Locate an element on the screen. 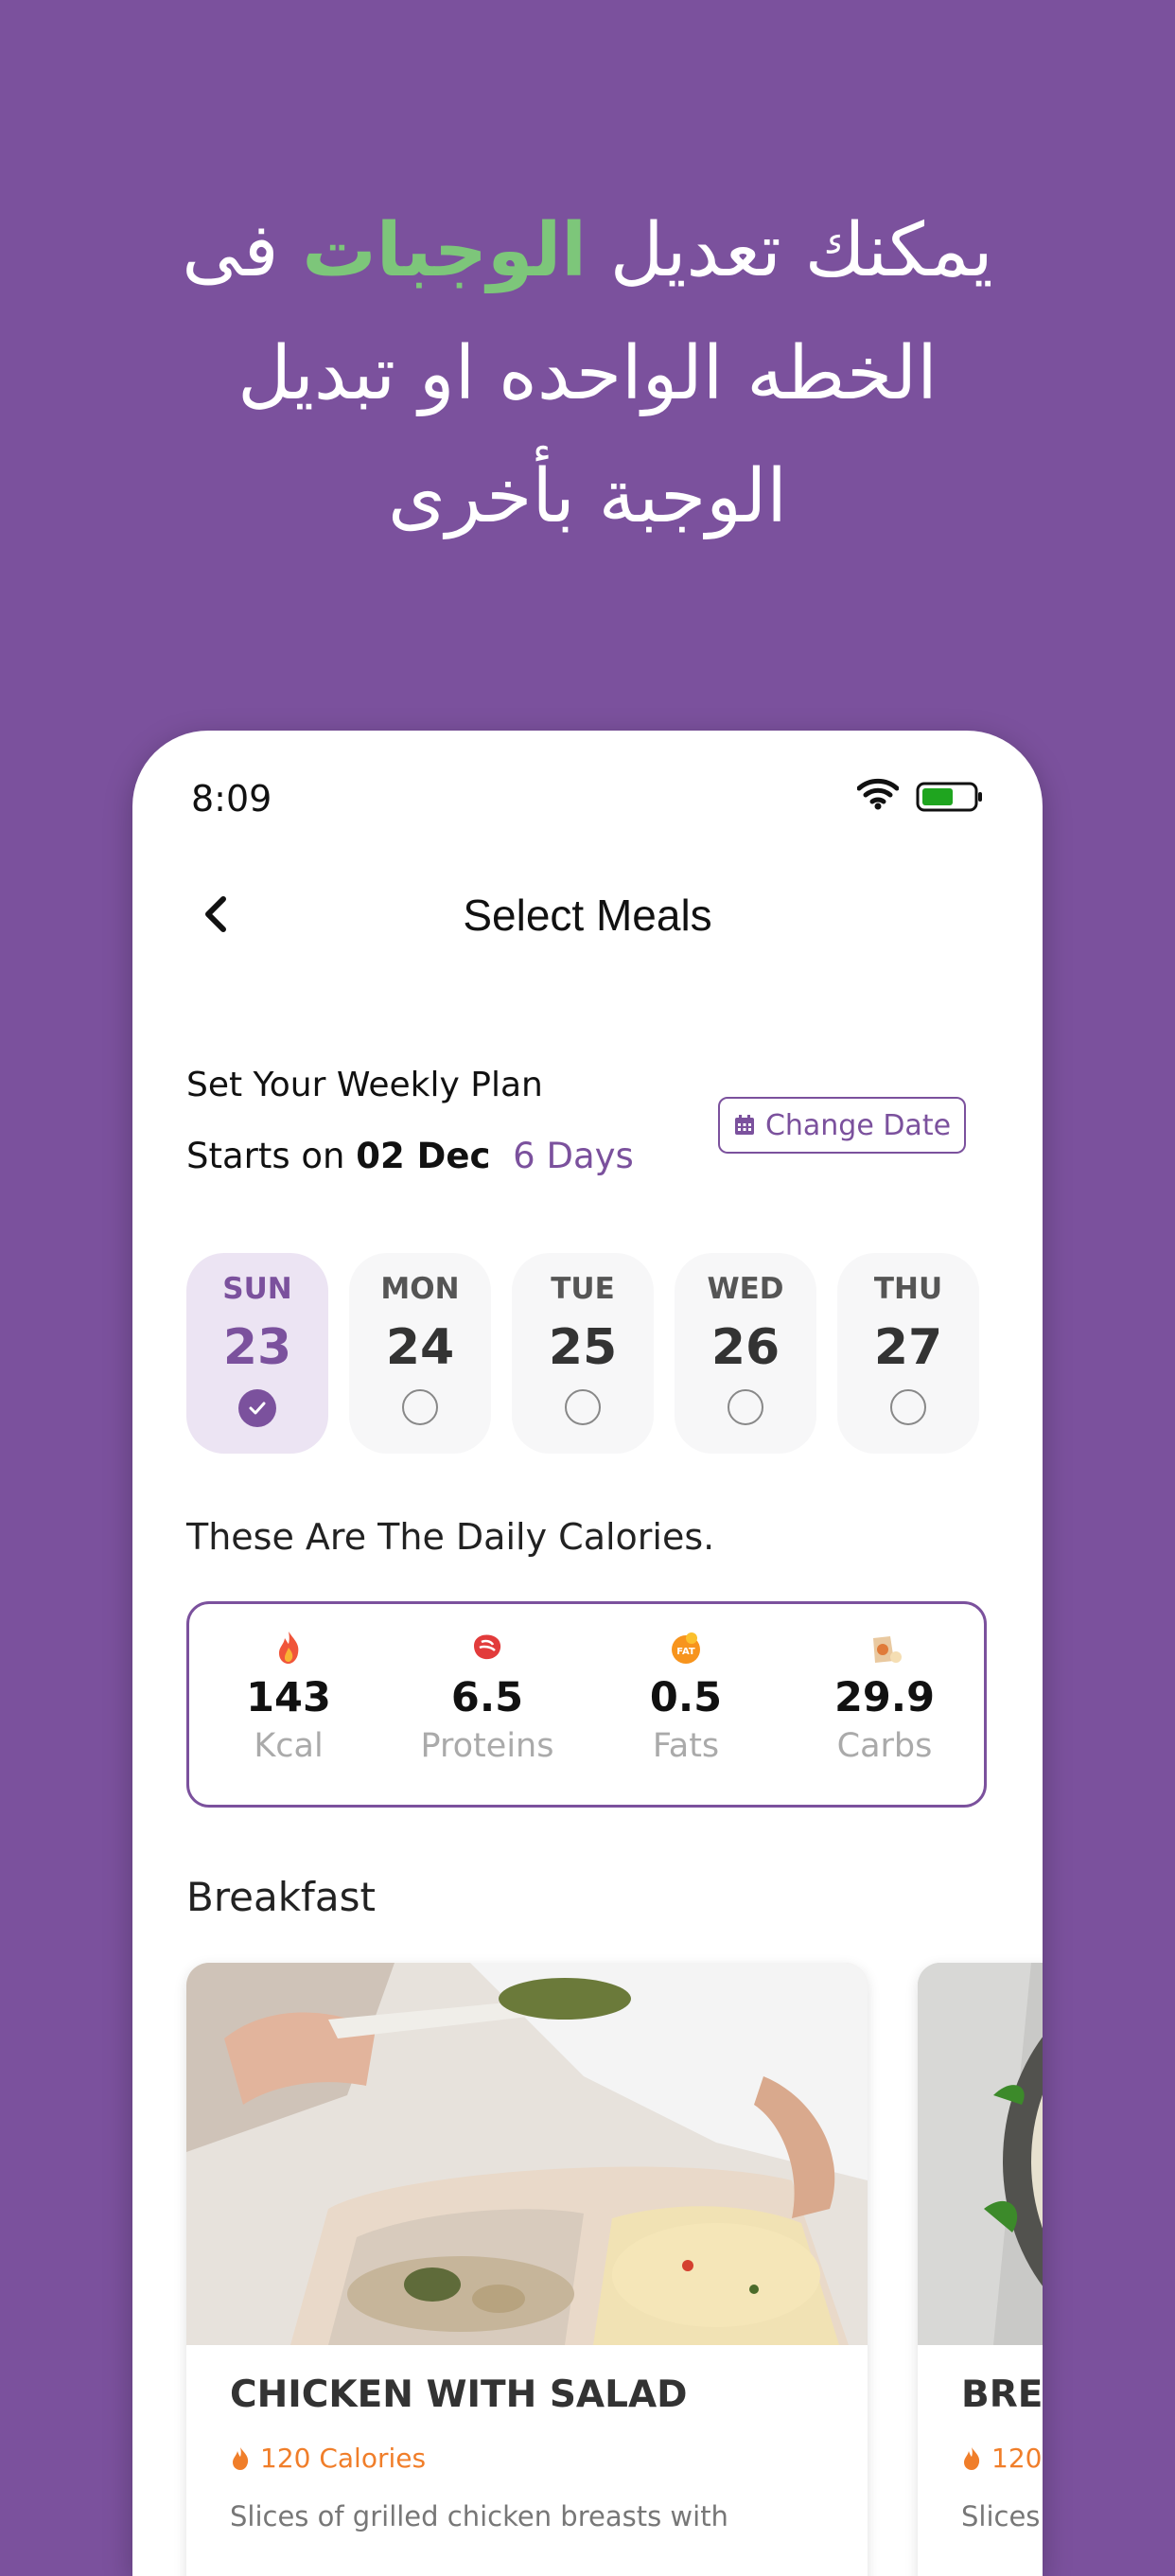 The image size is (1175, 2576). macro-carbs: 29.9 Carbs is located at coordinates (884, 1704).